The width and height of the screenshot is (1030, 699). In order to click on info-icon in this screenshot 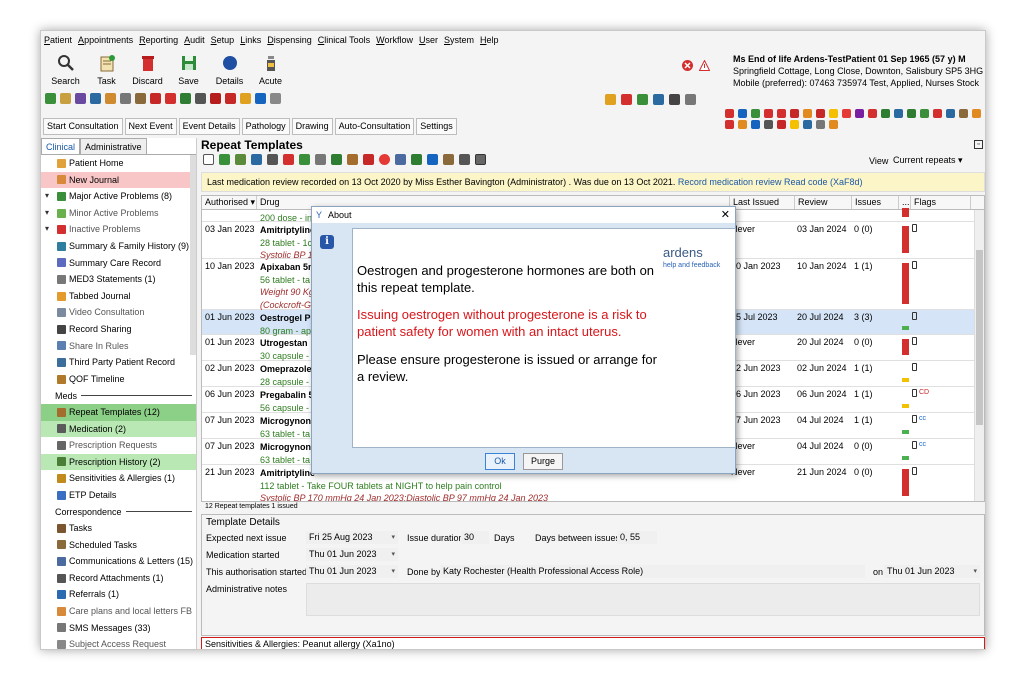, I will do `click(432, 159)`.